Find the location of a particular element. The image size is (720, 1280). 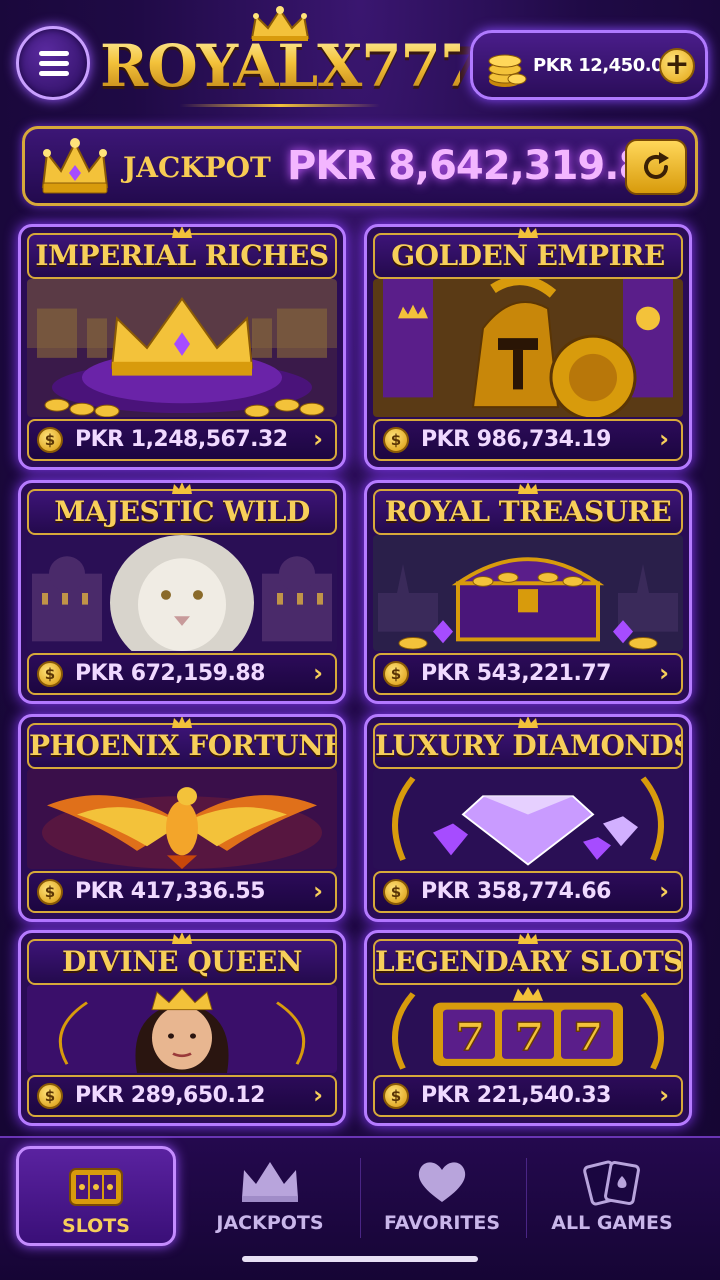

nav-label: JACKPOTS is located at coordinates (270, 1223).